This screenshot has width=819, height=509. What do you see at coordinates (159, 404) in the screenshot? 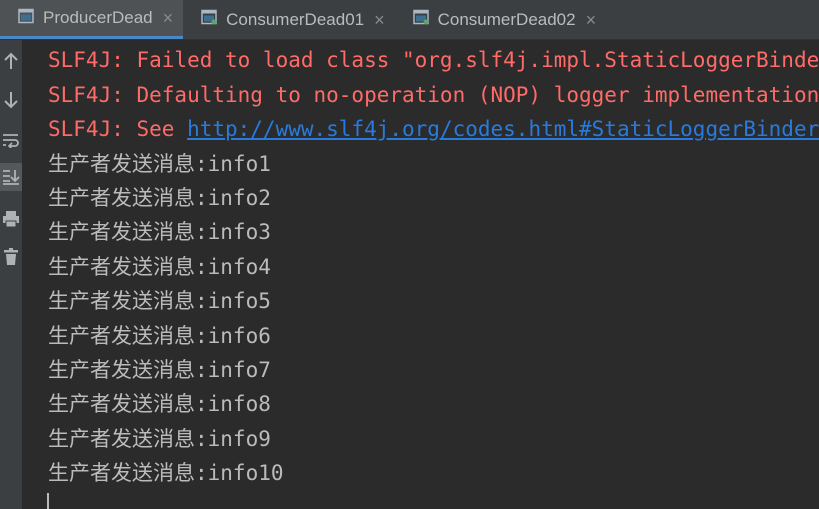
I see `output-line: 生产者发送消息:info8` at bounding box center [159, 404].